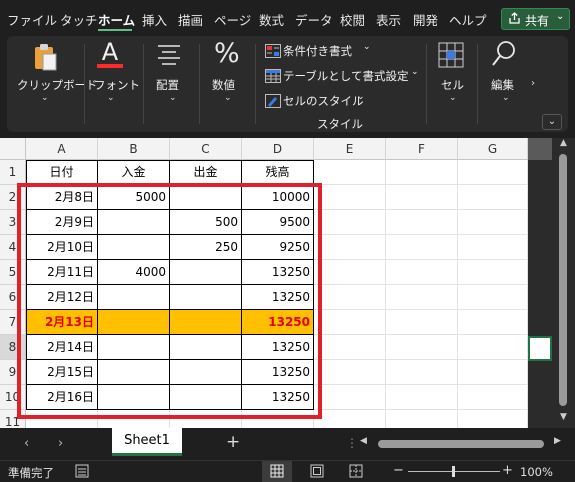 The image size is (575, 482). What do you see at coordinates (314, 19) in the screenshot?
I see `tab-data: データ` at bounding box center [314, 19].